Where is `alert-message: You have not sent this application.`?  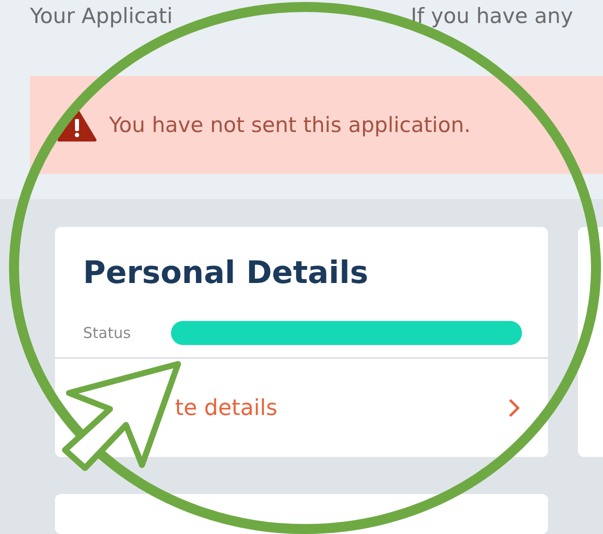 alert-message: You have not sent this application. is located at coordinates (290, 125).